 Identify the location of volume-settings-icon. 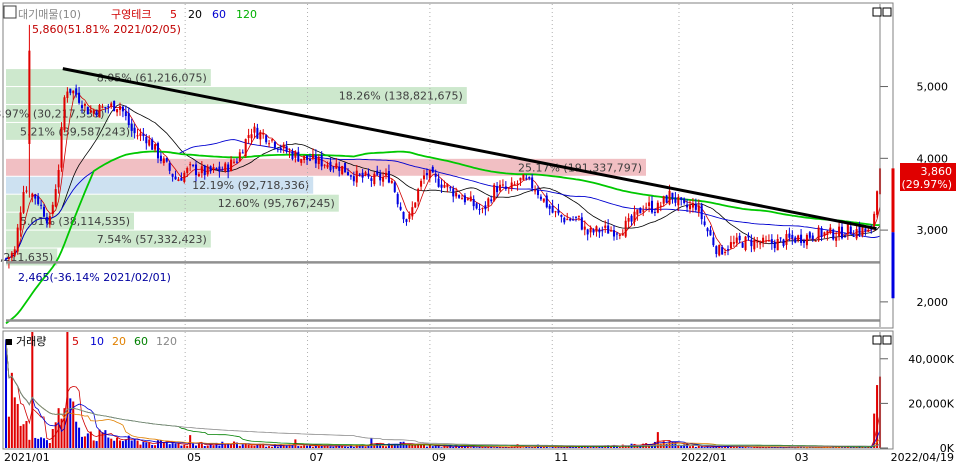
(9, 342).